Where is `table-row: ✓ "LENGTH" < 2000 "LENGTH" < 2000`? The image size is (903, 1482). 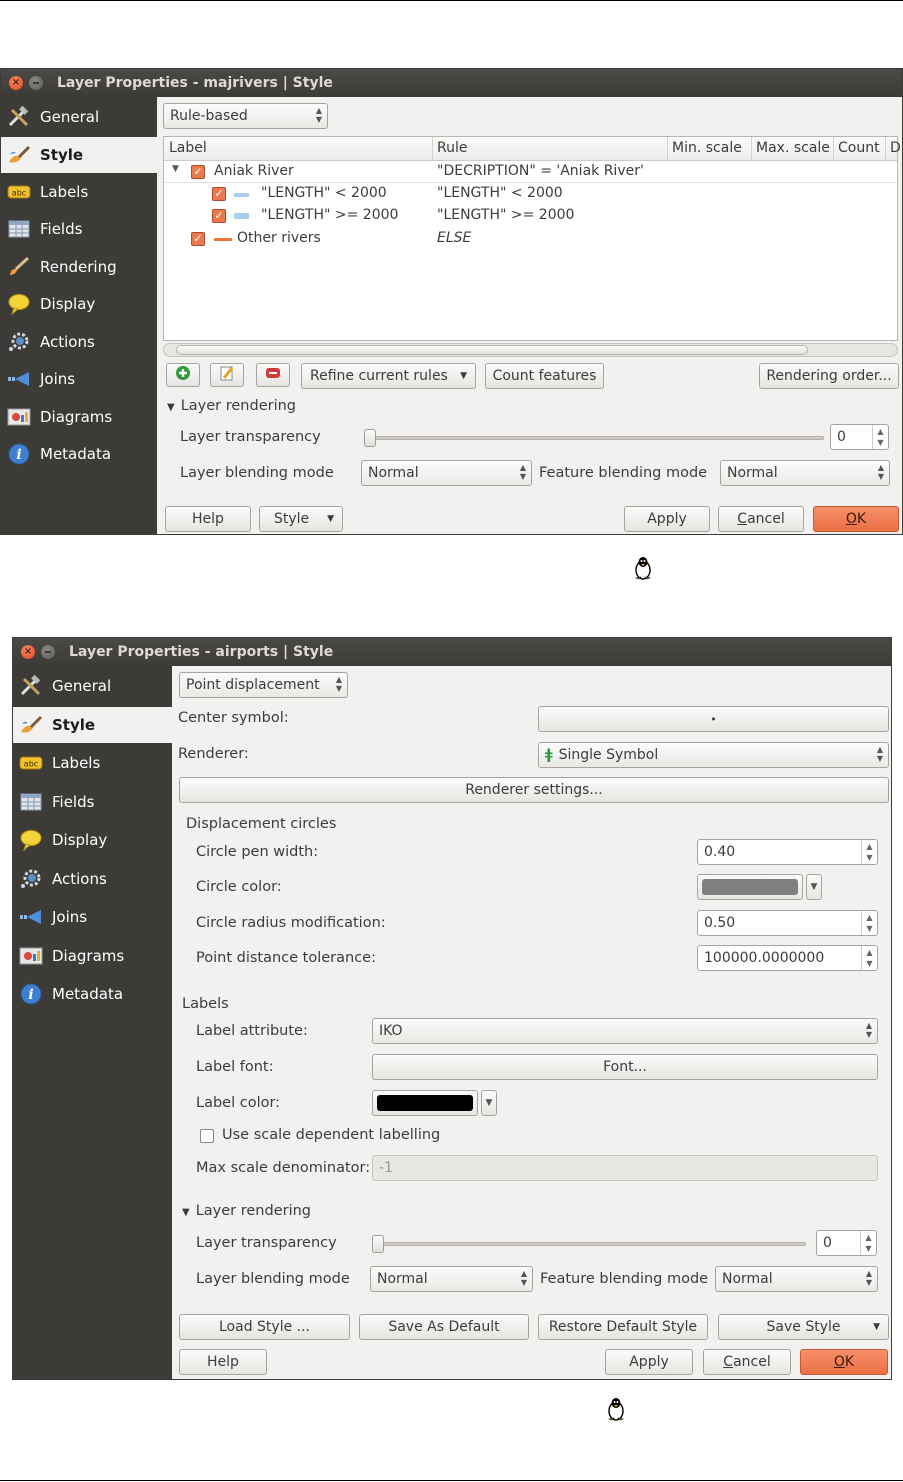 table-row: ✓ "LENGTH" < 2000 "LENGTH" < 2000 is located at coordinates (530, 194).